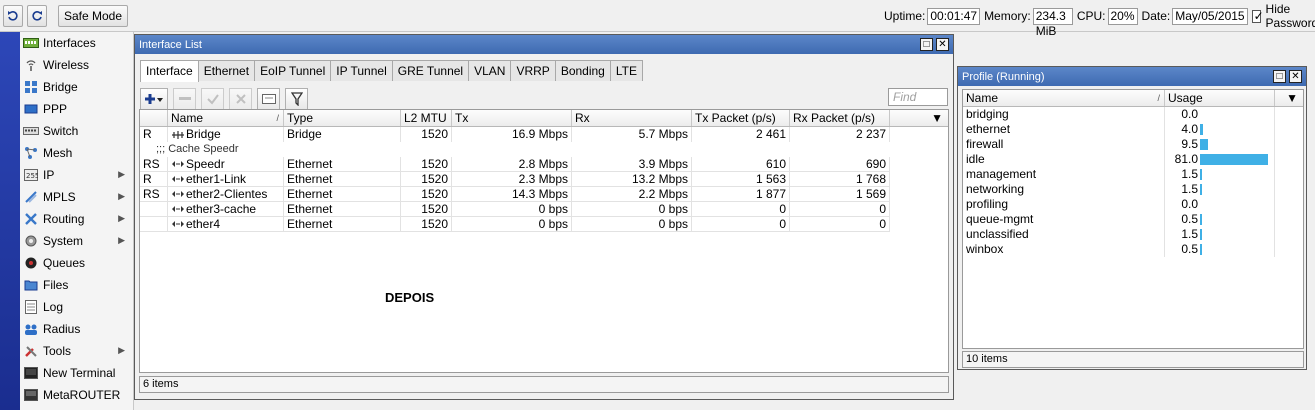 This screenshot has height=410, width=1315. What do you see at coordinates (1132, 76) in the screenshot?
I see `profile-titlebar: Profile (Running) □ ✕` at bounding box center [1132, 76].